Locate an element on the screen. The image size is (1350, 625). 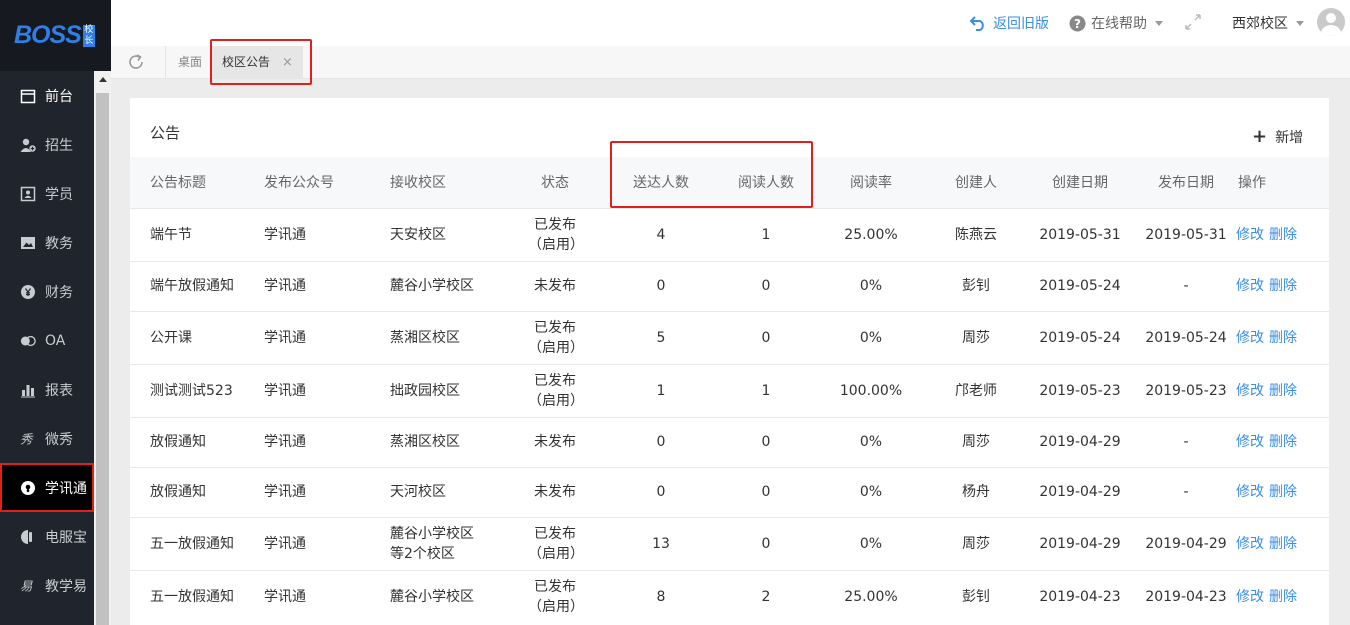
sidebar-item-10: 易教学易 is located at coordinates (47, 585).